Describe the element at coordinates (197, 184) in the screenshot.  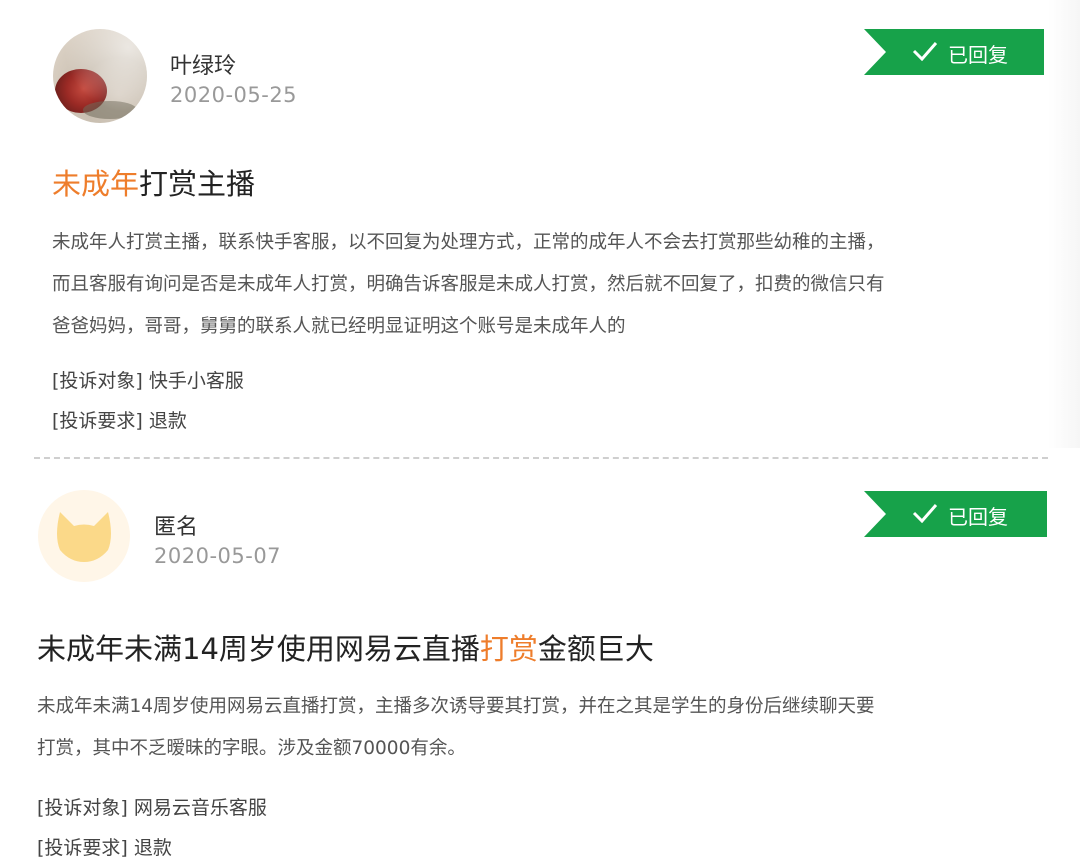
I see `title-text: 打赏主播` at that location.